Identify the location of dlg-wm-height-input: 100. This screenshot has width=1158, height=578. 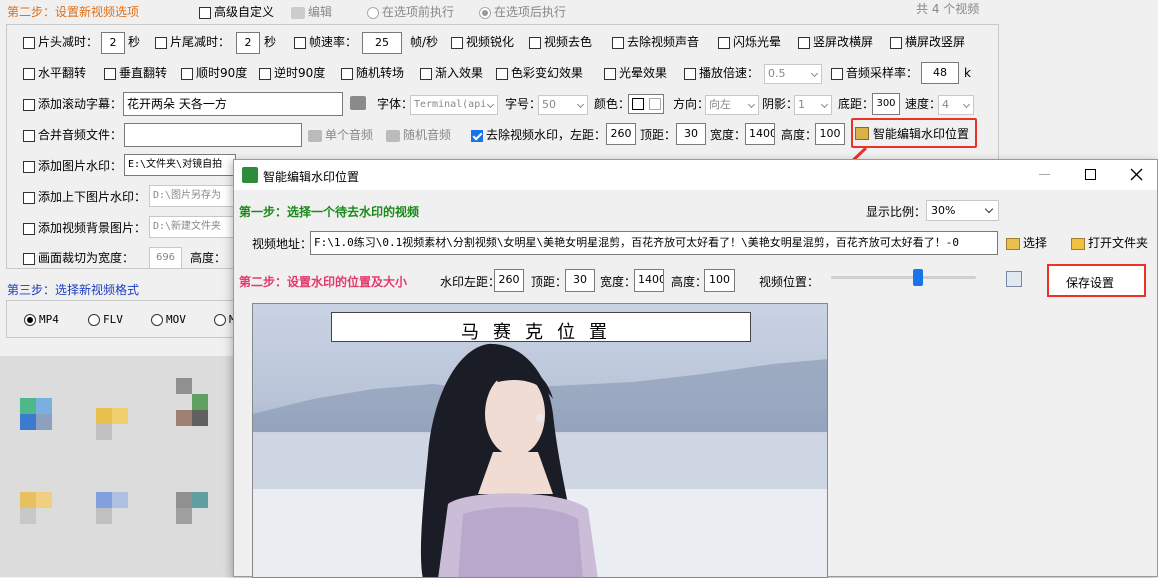
(719, 280).